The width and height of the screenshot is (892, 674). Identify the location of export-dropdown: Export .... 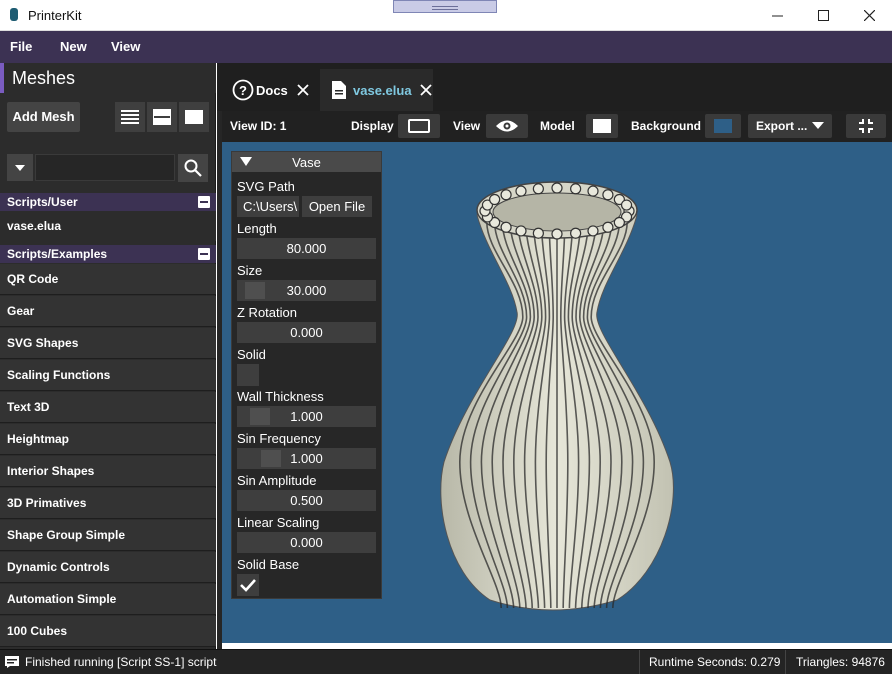
(790, 126).